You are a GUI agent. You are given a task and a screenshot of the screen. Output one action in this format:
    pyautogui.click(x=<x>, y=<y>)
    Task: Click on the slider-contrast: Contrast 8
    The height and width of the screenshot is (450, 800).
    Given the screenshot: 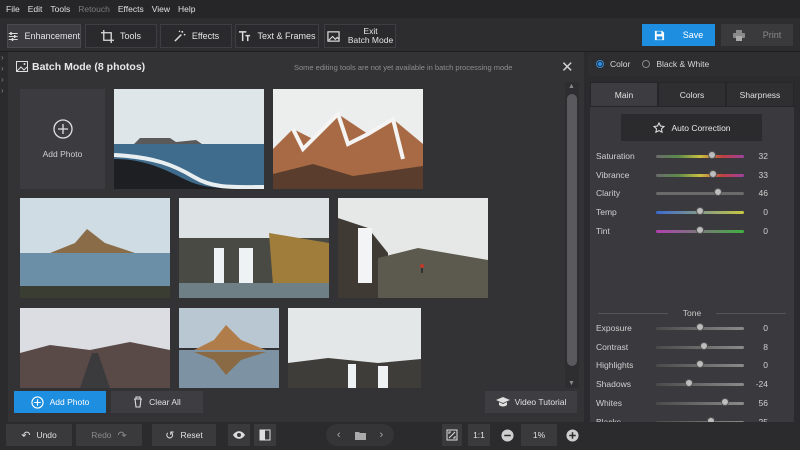 What is the action you would take?
    pyautogui.click(x=692, y=348)
    